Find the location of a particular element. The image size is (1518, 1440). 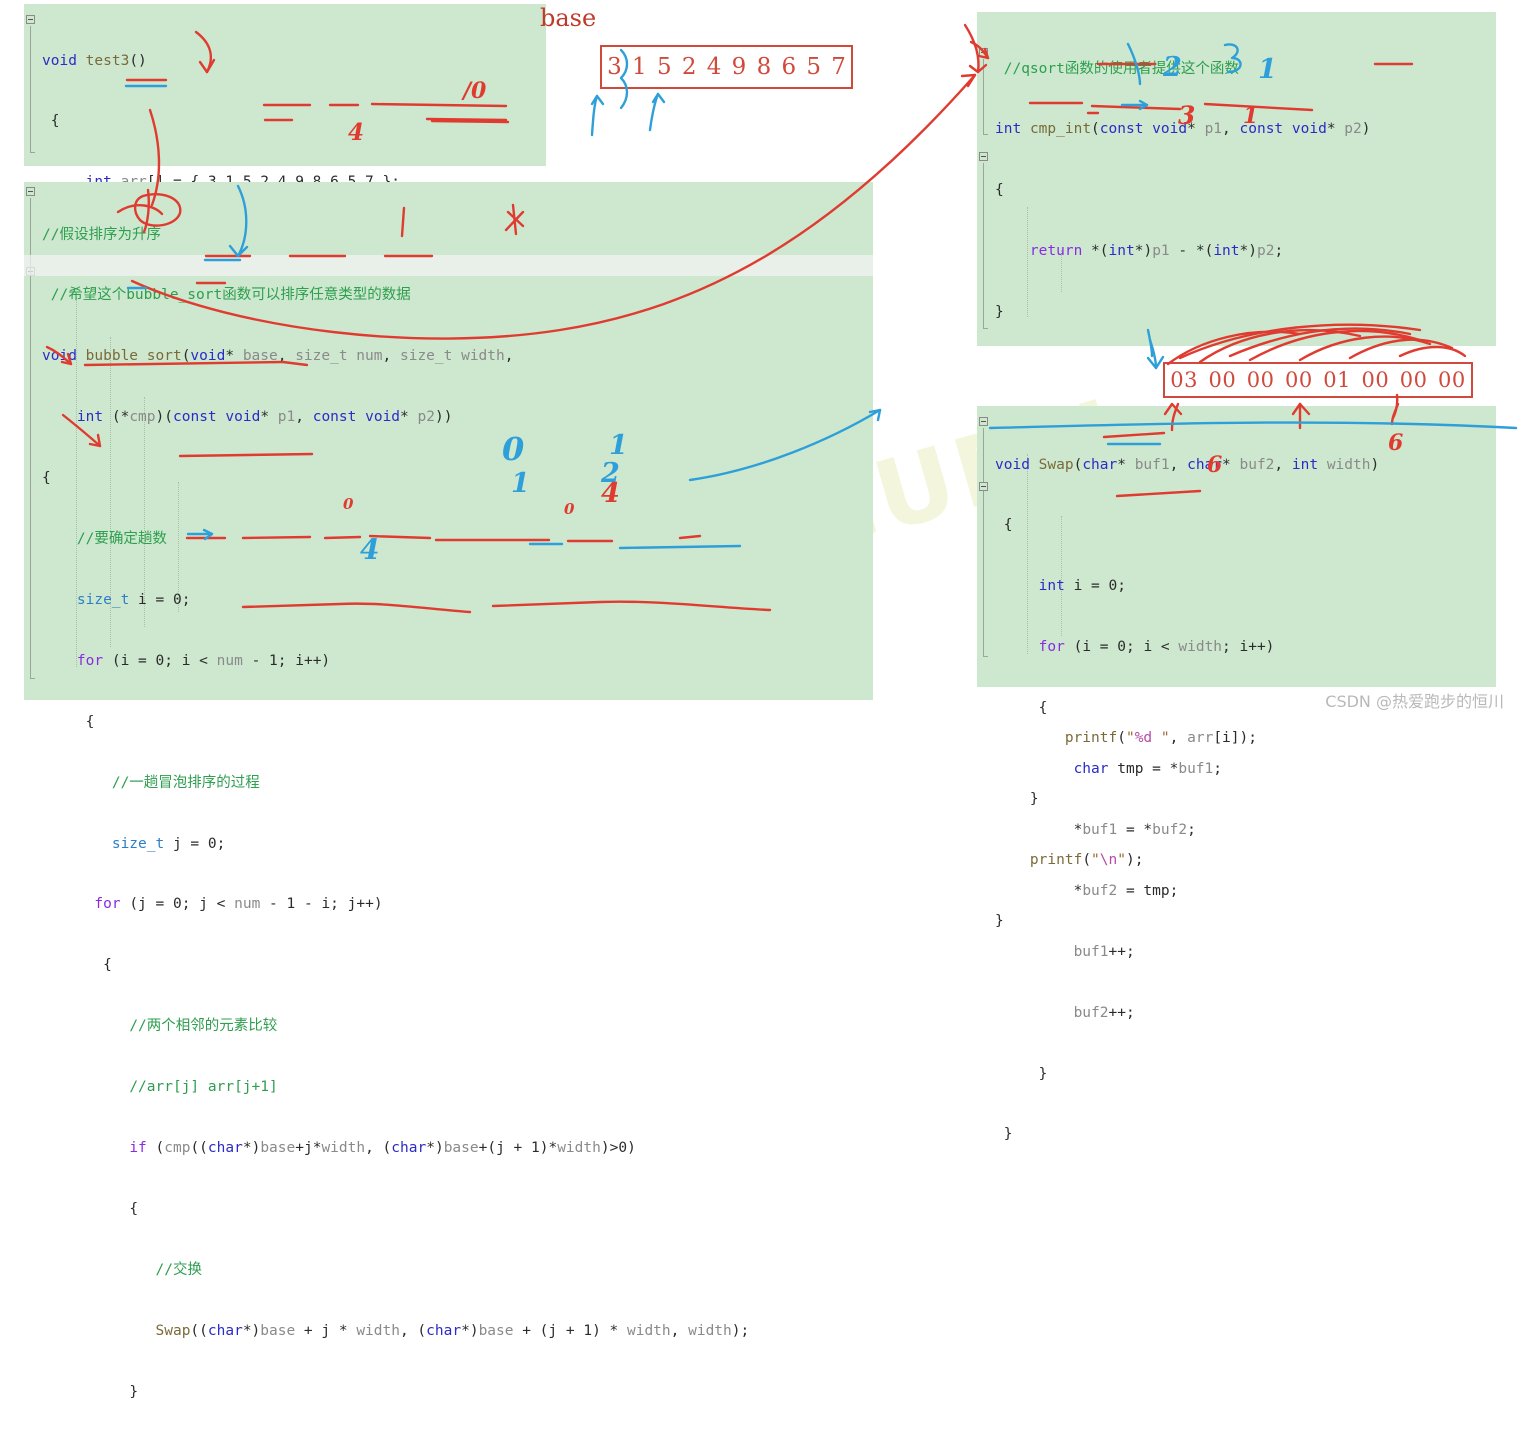

code-line: size_t j = 0; is located at coordinates (168, 843).